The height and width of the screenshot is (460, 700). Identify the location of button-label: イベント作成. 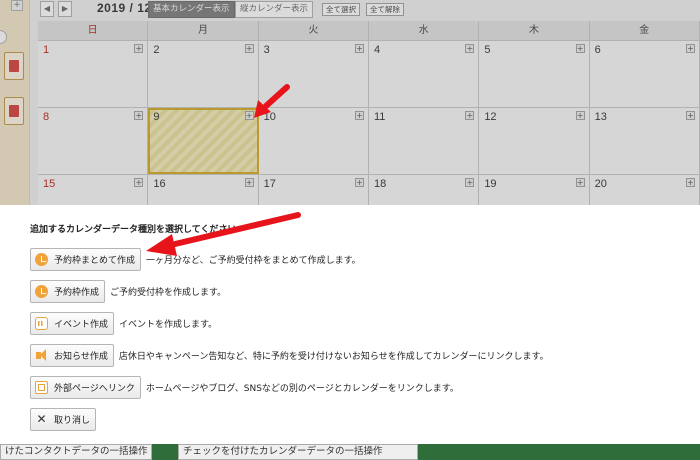
(81, 325).